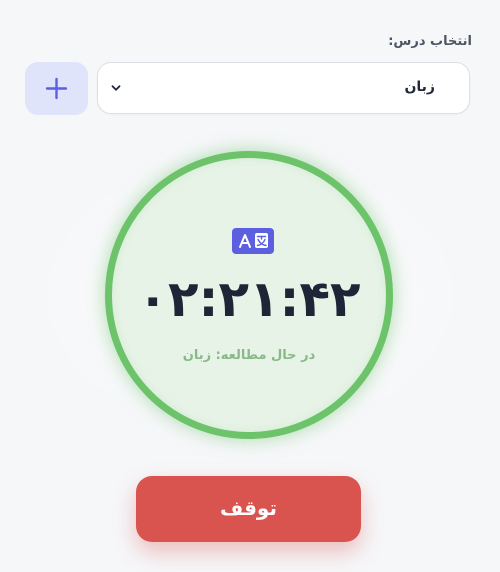  Describe the element at coordinates (253, 241) in the screenshot. I see `translate-icon` at that location.